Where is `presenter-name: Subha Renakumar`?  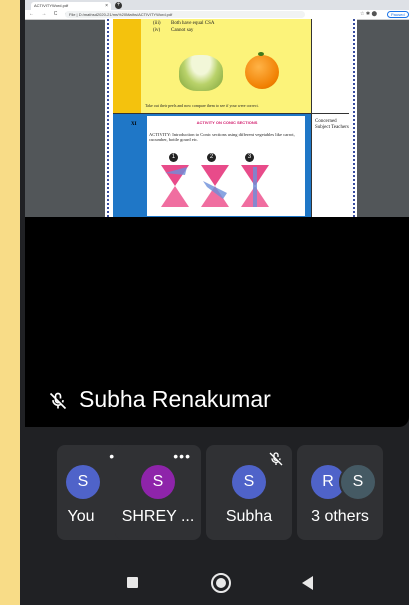
presenter-name: Subha Renakumar is located at coordinates (175, 399).